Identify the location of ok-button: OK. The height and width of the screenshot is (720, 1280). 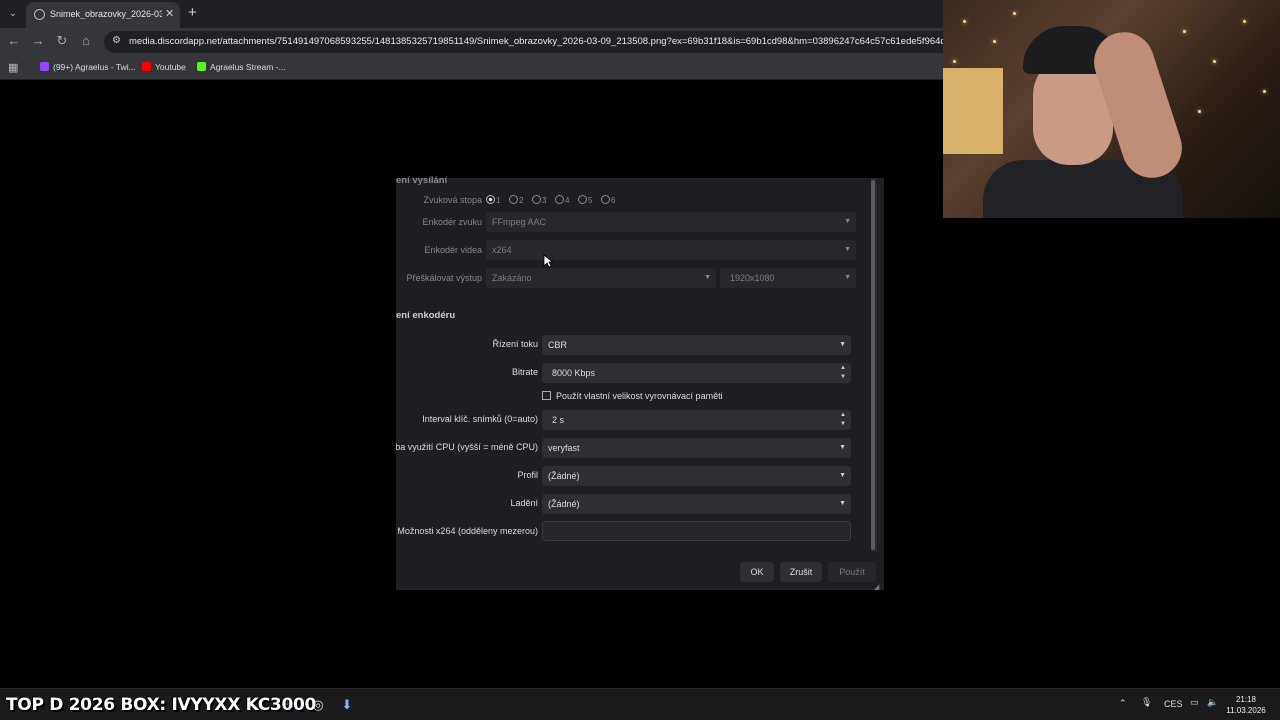
(757, 572).